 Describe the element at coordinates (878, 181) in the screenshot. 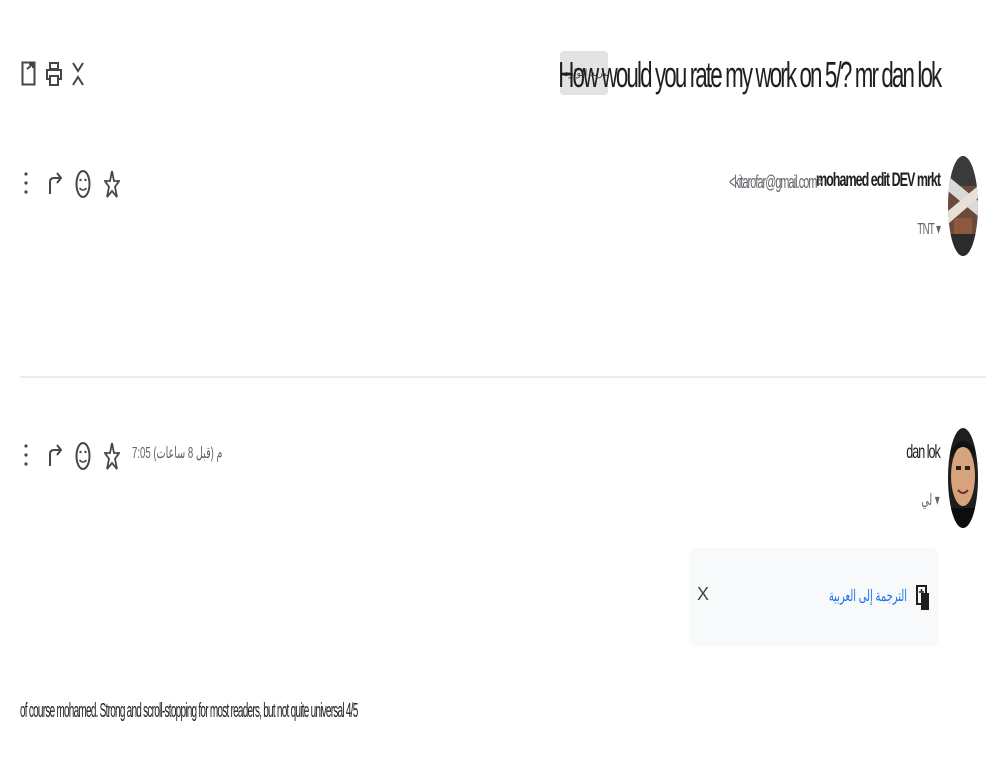

I see `sender-name: mohamed edit DEV mrkt` at that location.